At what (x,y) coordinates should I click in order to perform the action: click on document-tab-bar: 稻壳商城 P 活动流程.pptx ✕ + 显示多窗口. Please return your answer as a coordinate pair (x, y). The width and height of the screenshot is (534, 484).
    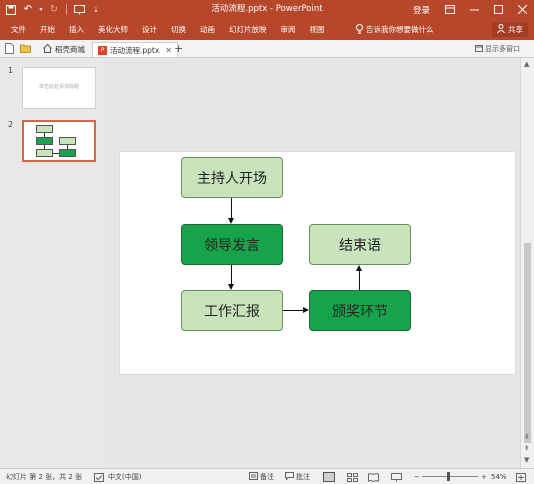
    Looking at the image, I should click on (267, 49).